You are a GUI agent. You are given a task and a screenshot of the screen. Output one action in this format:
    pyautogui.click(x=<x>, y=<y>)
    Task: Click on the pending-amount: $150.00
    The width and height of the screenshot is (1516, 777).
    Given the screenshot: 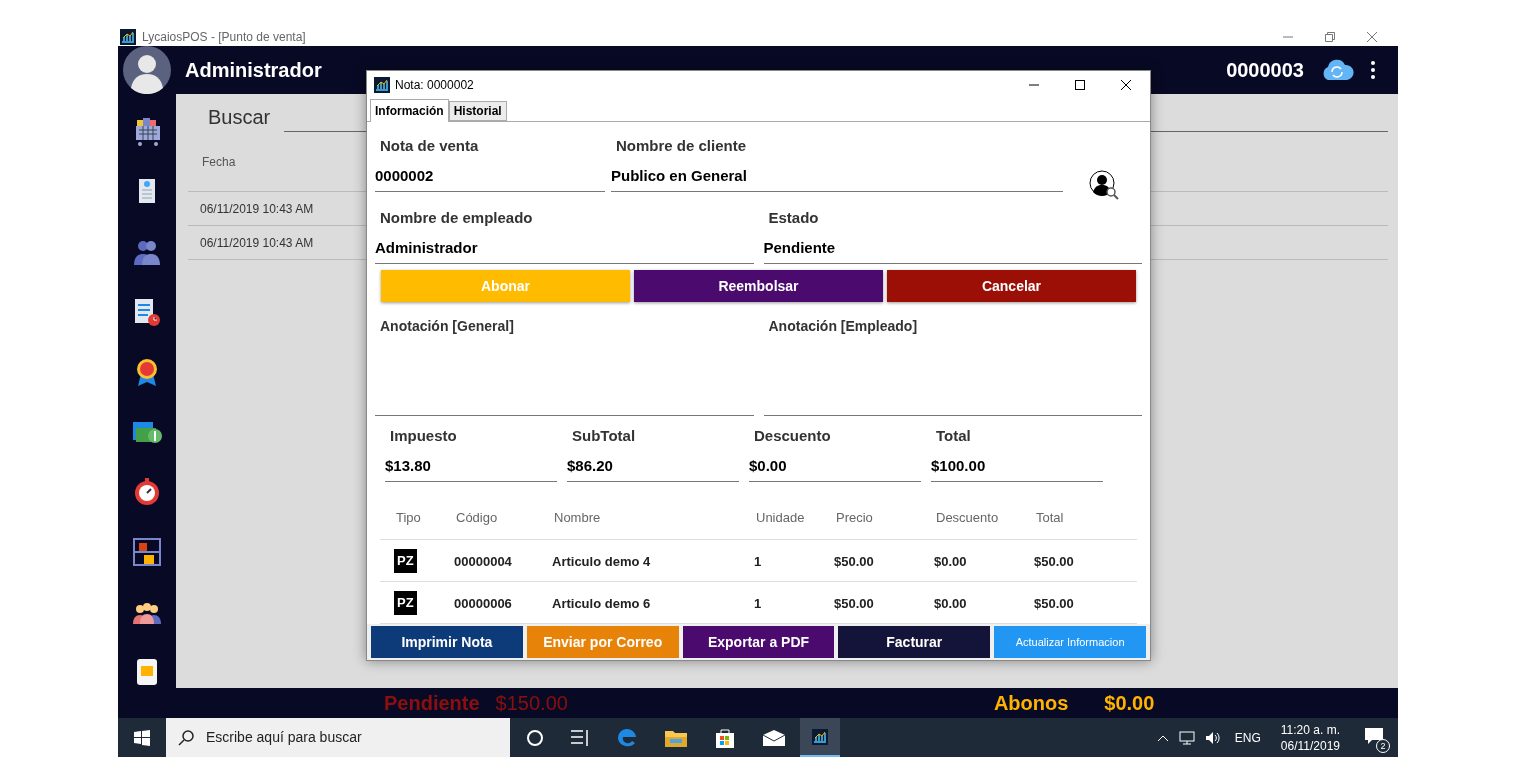 What is the action you would take?
    pyautogui.click(x=531, y=703)
    